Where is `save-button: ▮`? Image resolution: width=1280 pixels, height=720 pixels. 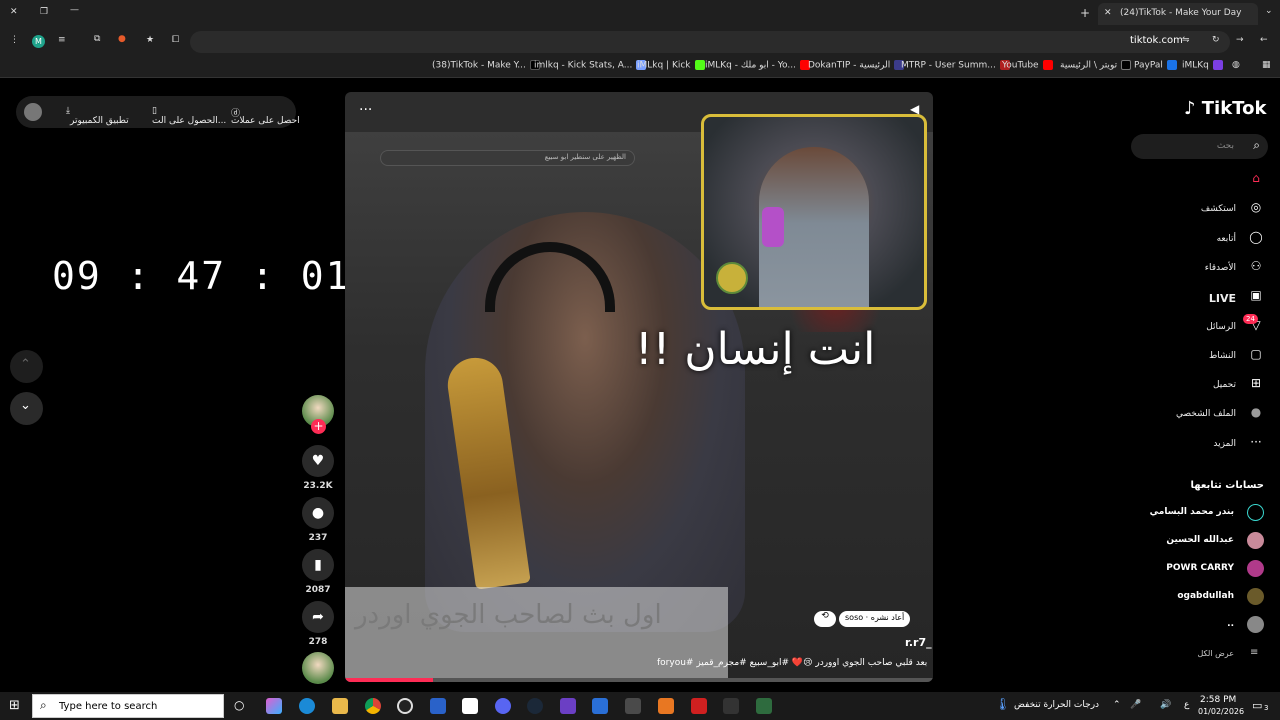 save-button: ▮ is located at coordinates (318, 565).